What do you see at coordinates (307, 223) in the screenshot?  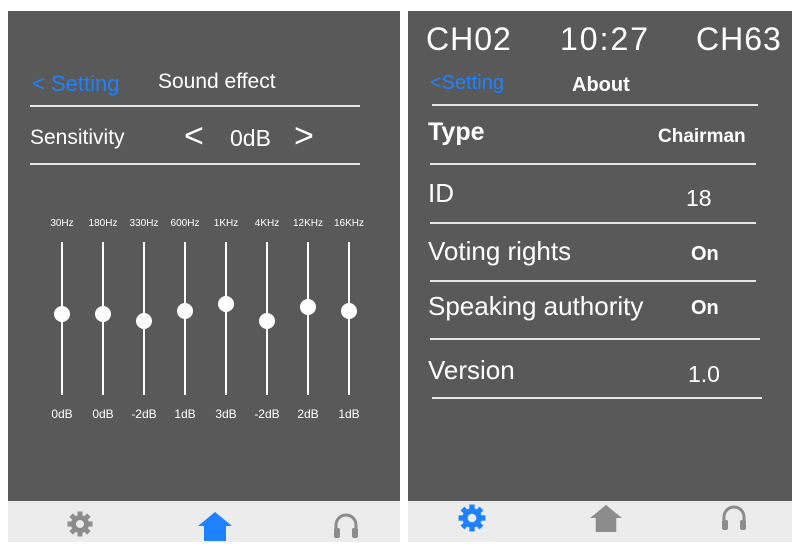 I see `eq-frequency-label: 12KHz` at bounding box center [307, 223].